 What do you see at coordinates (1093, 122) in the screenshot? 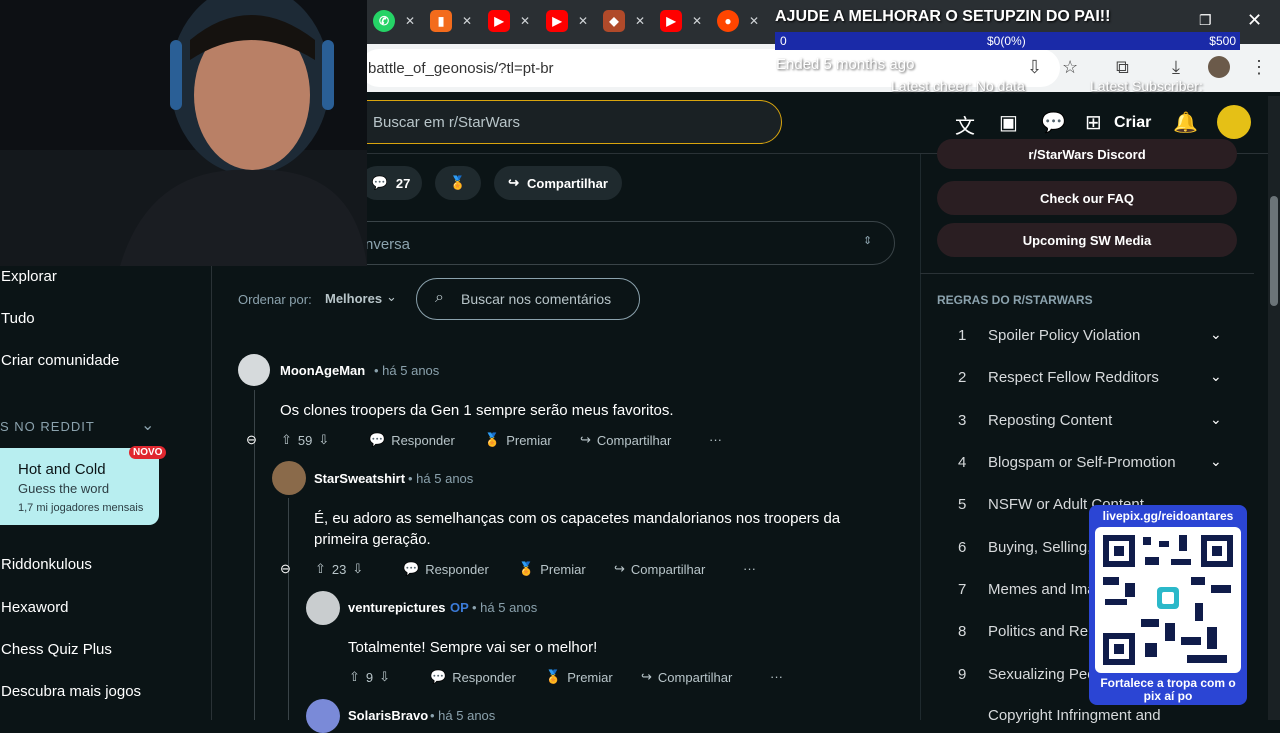
I see `create-plus-icon: ⊞` at bounding box center [1093, 122].